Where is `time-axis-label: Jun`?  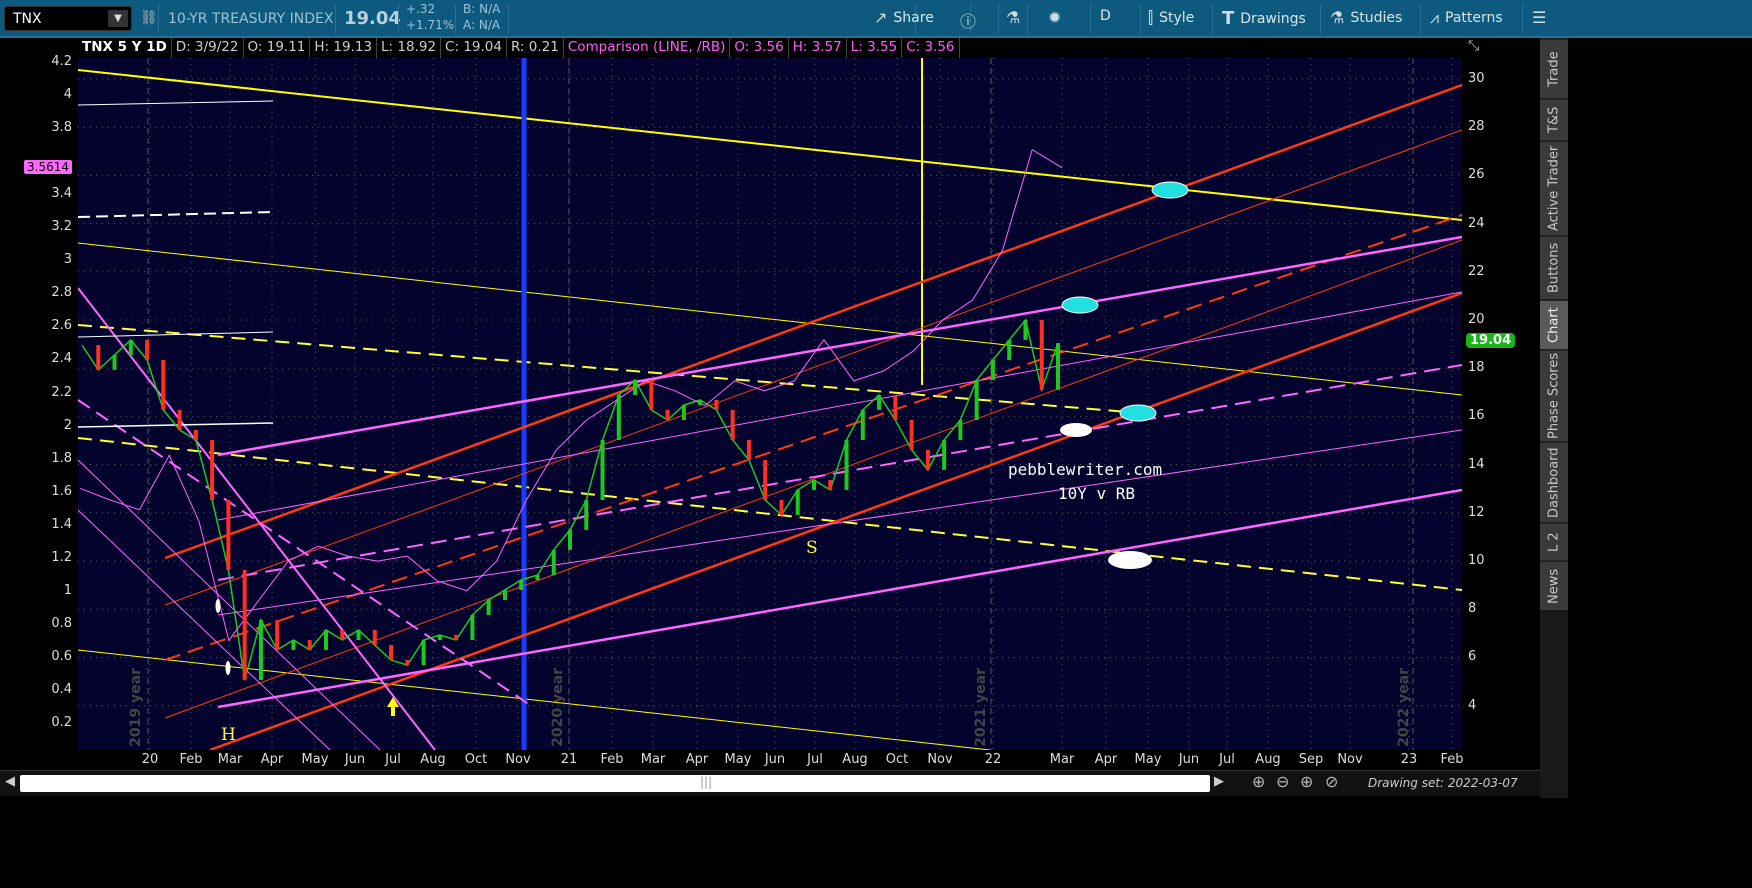 time-axis-label: Jun is located at coordinates (1189, 759).